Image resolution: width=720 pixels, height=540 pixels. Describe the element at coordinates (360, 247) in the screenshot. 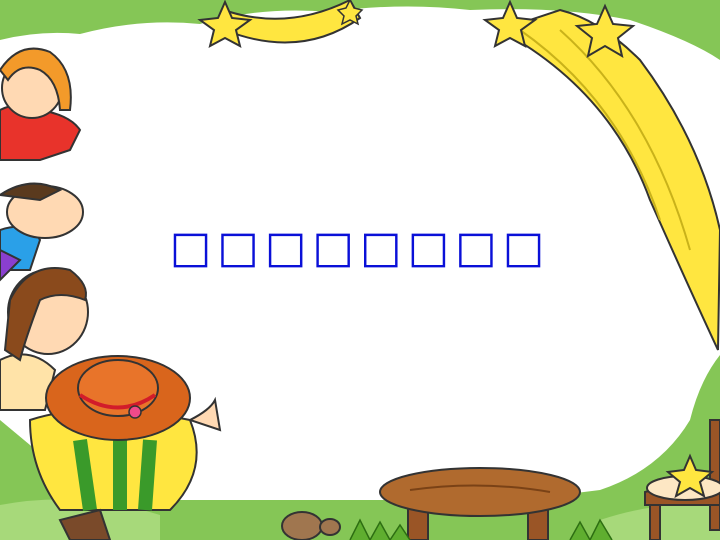

I see `slide-title: □□□□□□□□` at that location.